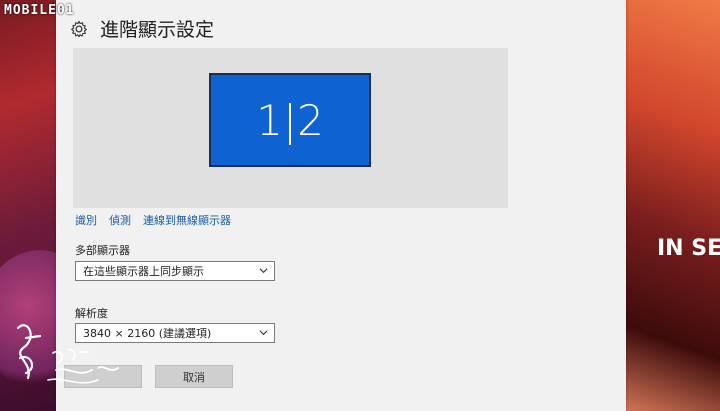 The image size is (720, 411). What do you see at coordinates (688, 248) in the screenshot?
I see `wallpaper-banner-text: IN SE` at bounding box center [688, 248].